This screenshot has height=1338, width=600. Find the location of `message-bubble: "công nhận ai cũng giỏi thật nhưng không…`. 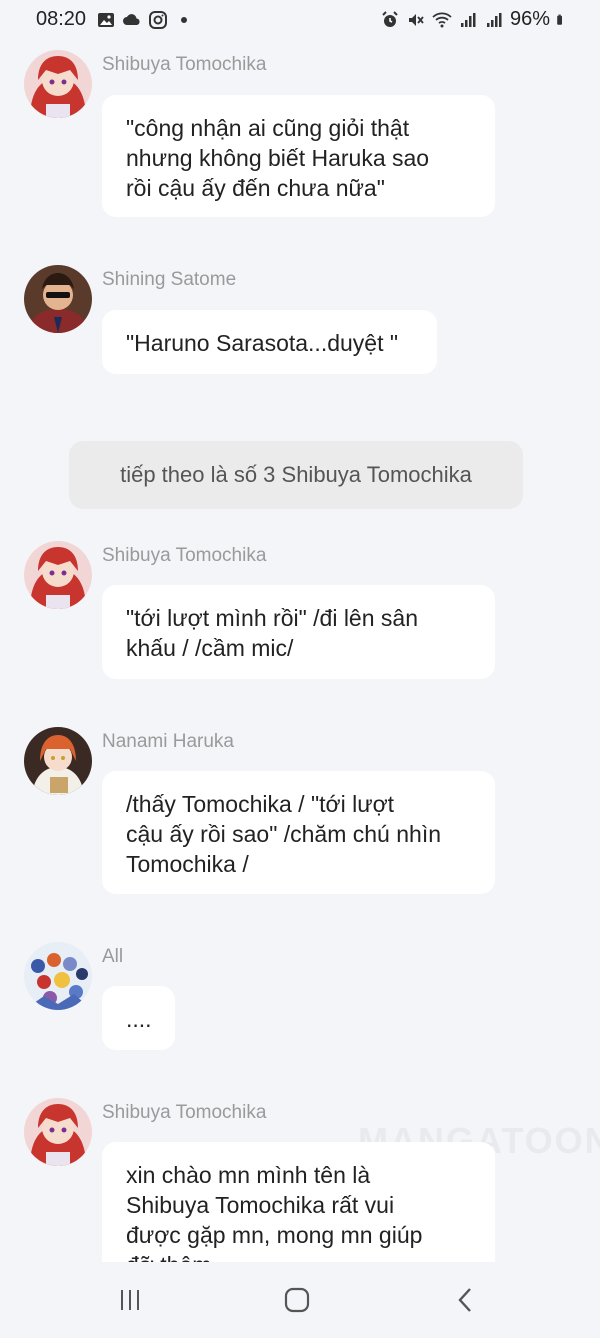

message-bubble: "công nhận ai cũng giỏi thật nhưng không… is located at coordinates (298, 156).